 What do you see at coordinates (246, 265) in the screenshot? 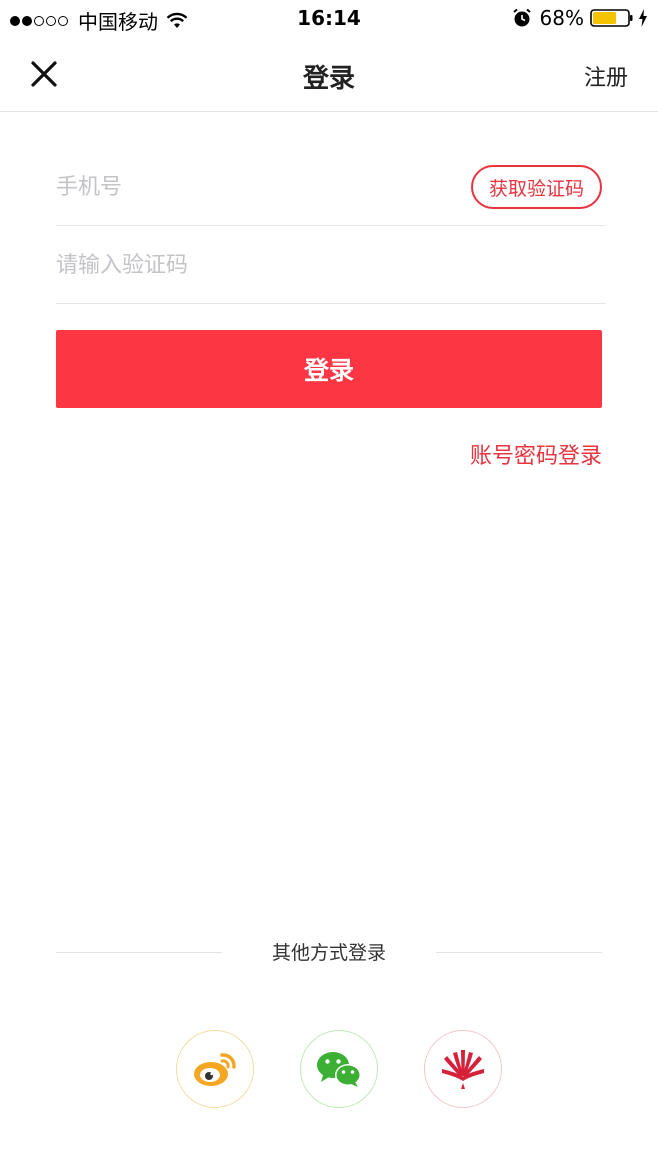
I see `verification-code-input` at bounding box center [246, 265].